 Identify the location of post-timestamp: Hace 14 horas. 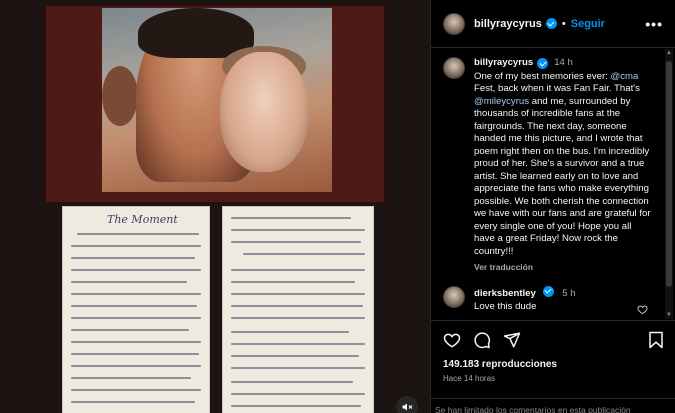
(553, 378).